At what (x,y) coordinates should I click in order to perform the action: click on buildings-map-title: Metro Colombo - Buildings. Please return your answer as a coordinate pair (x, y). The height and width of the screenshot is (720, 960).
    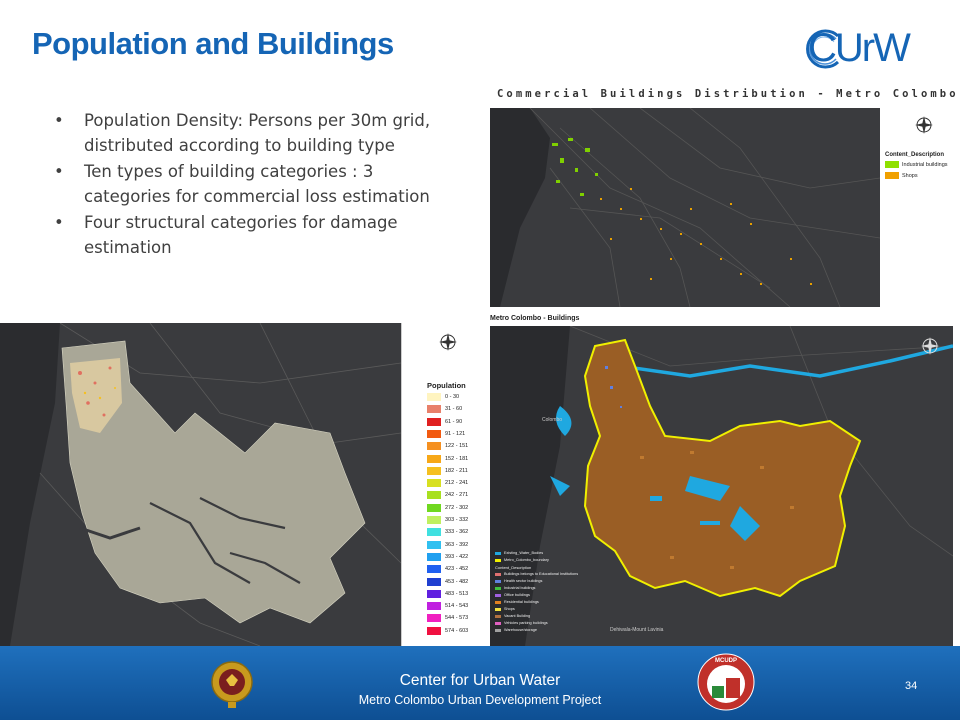
    Looking at the image, I should click on (535, 318).